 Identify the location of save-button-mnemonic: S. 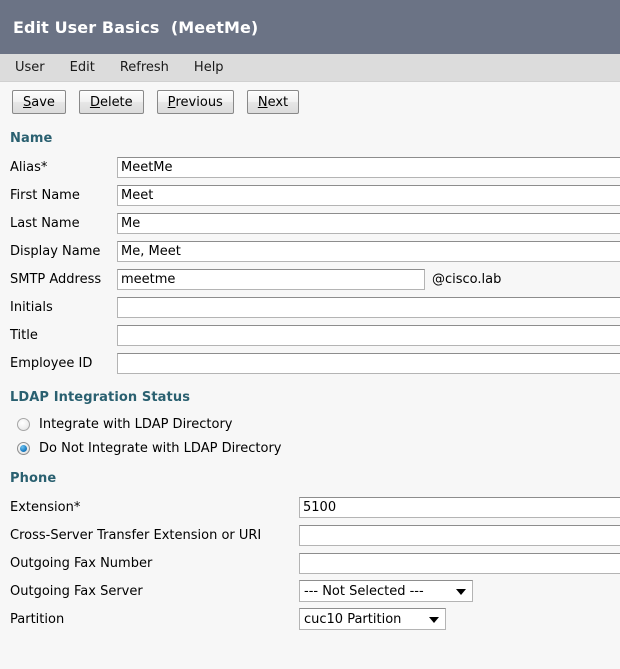
(27, 102).